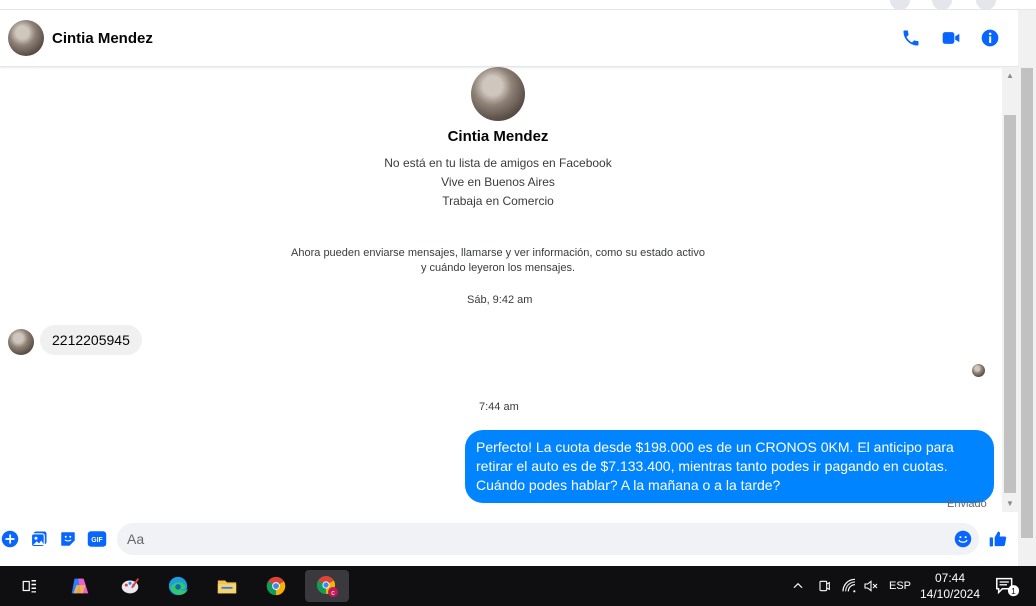 The height and width of the screenshot is (606, 1036). Describe the element at coordinates (500, 300) in the screenshot. I see `message-timestamp: Sáb, 9:42 am` at that location.